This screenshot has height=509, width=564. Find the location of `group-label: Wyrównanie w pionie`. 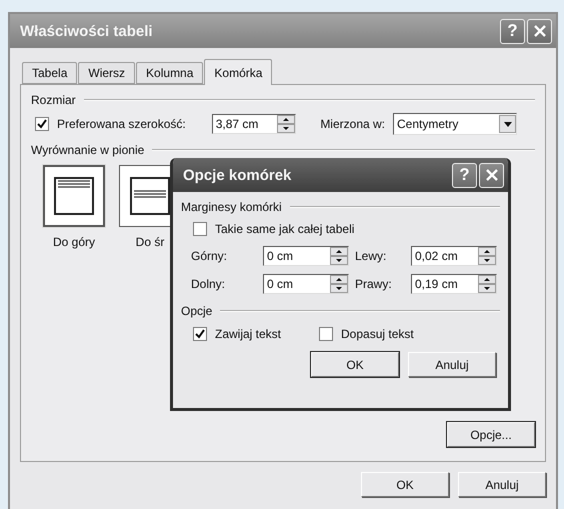

group-label: Wyrównanie w pionie is located at coordinates (87, 150).